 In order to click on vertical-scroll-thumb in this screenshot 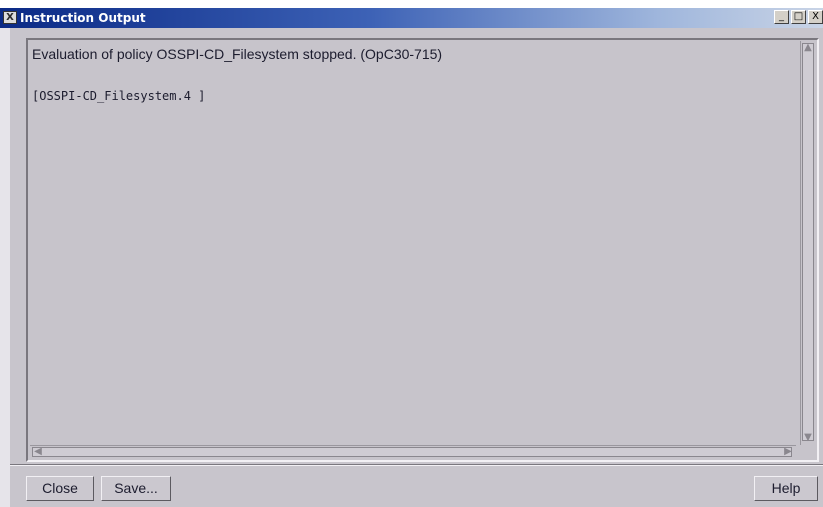, I will do `click(808, 242)`.